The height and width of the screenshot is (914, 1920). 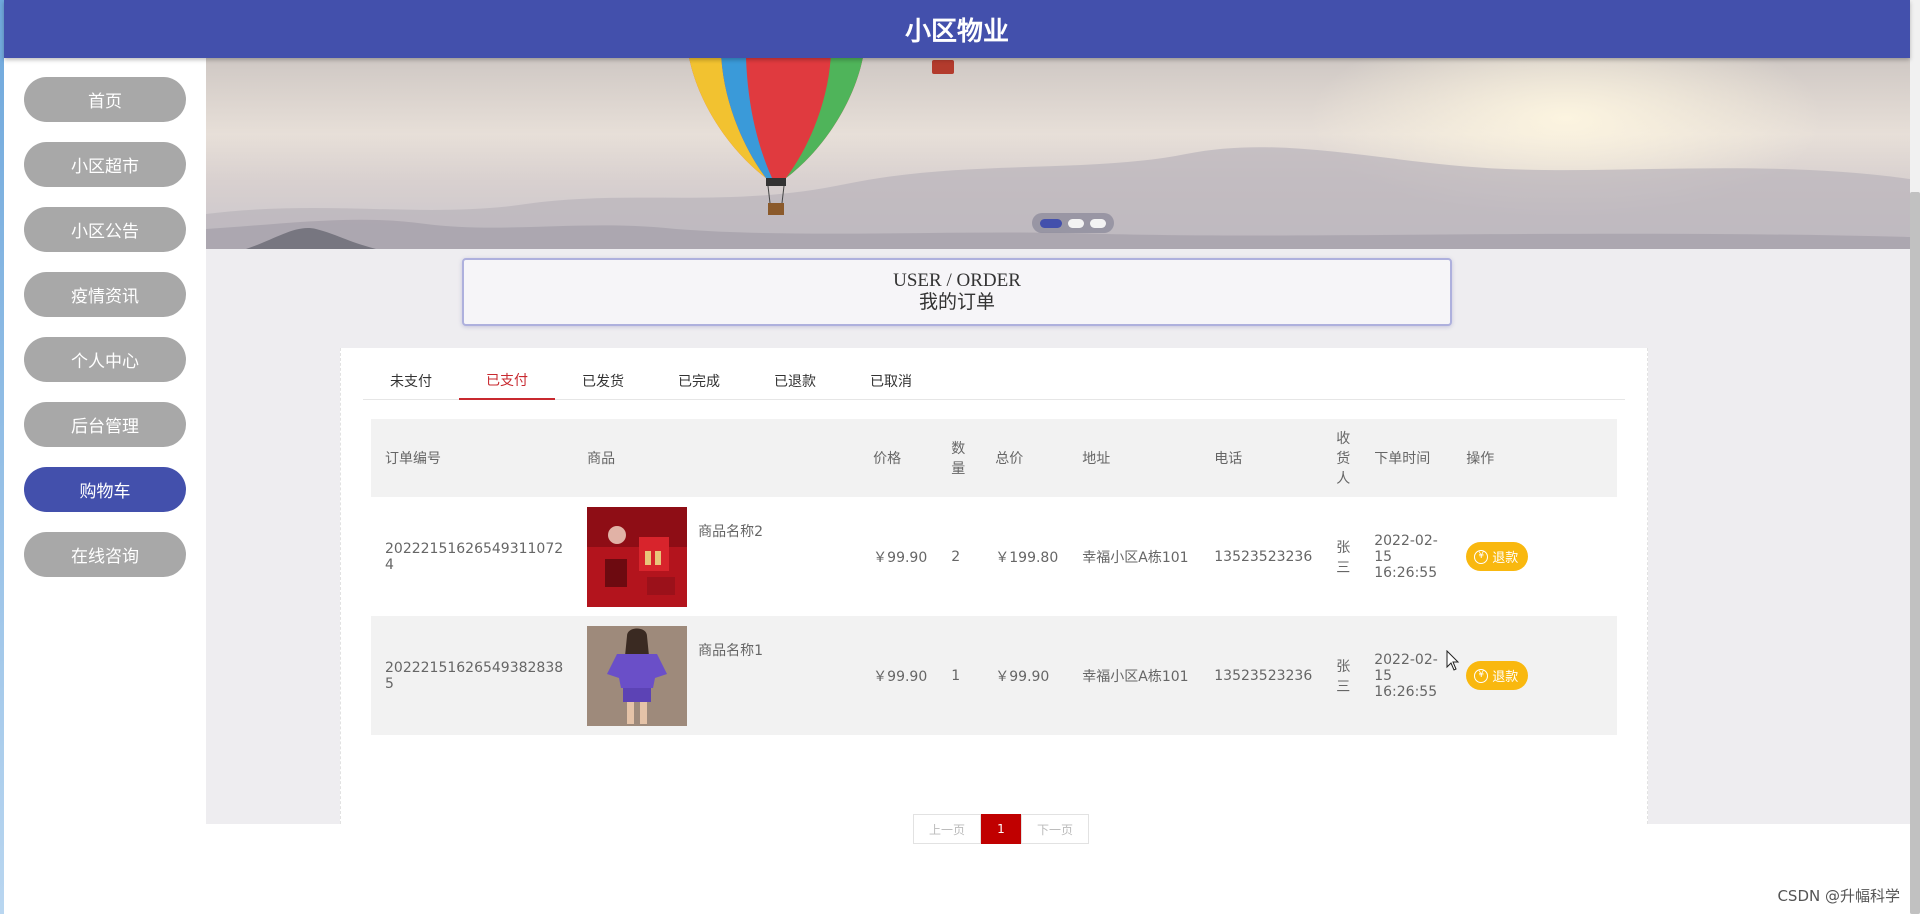 I want to click on goods-cell: 商品名称2, so click(x=716, y=556).